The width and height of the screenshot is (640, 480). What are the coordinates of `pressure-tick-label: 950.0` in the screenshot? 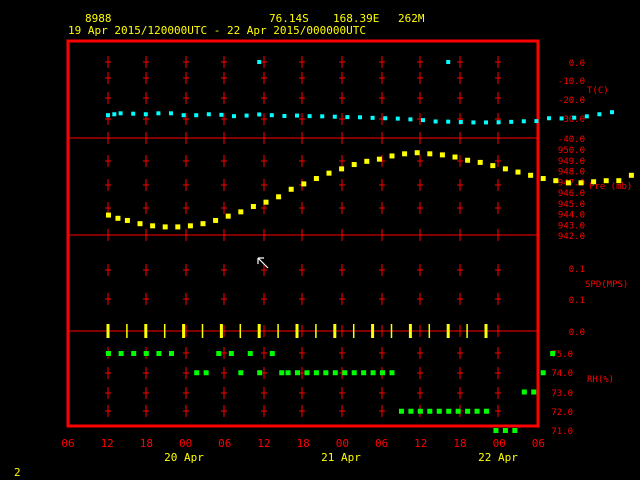 It's located at (571, 151).